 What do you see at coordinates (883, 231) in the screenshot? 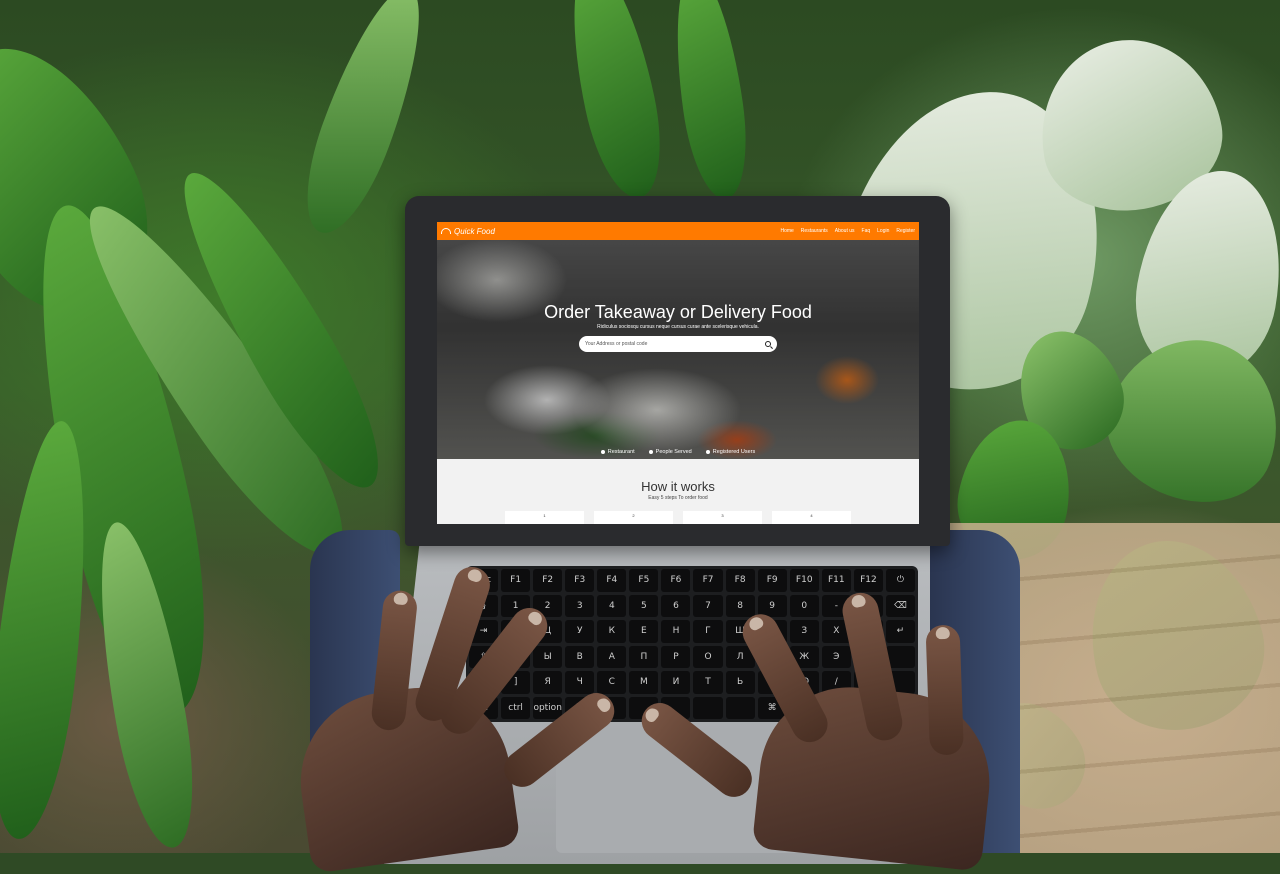
I see `nav-login: Login` at bounding box center [883, 231].